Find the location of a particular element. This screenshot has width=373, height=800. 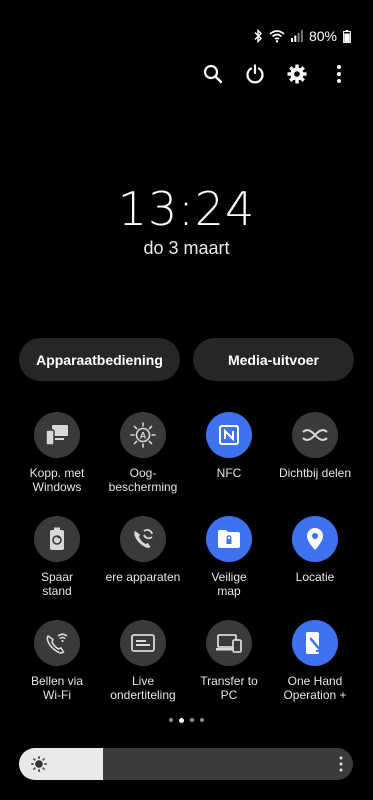

power-saving-icon is located at coordinates (57, 539).